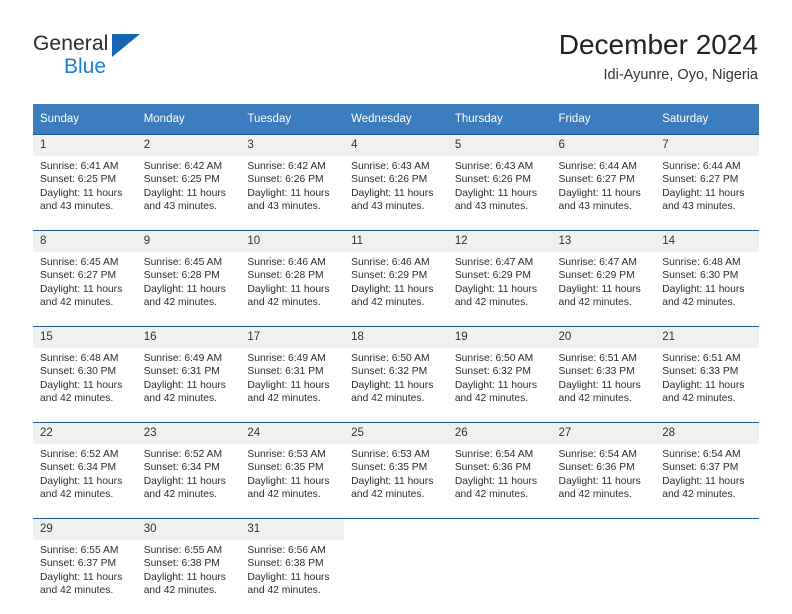 This screenshot has width=792, height=614. Describe the element at coordinates (396, 166) in the screenshot. I see `sunrise-text: Sunrise: 6:43 AM` at that location.